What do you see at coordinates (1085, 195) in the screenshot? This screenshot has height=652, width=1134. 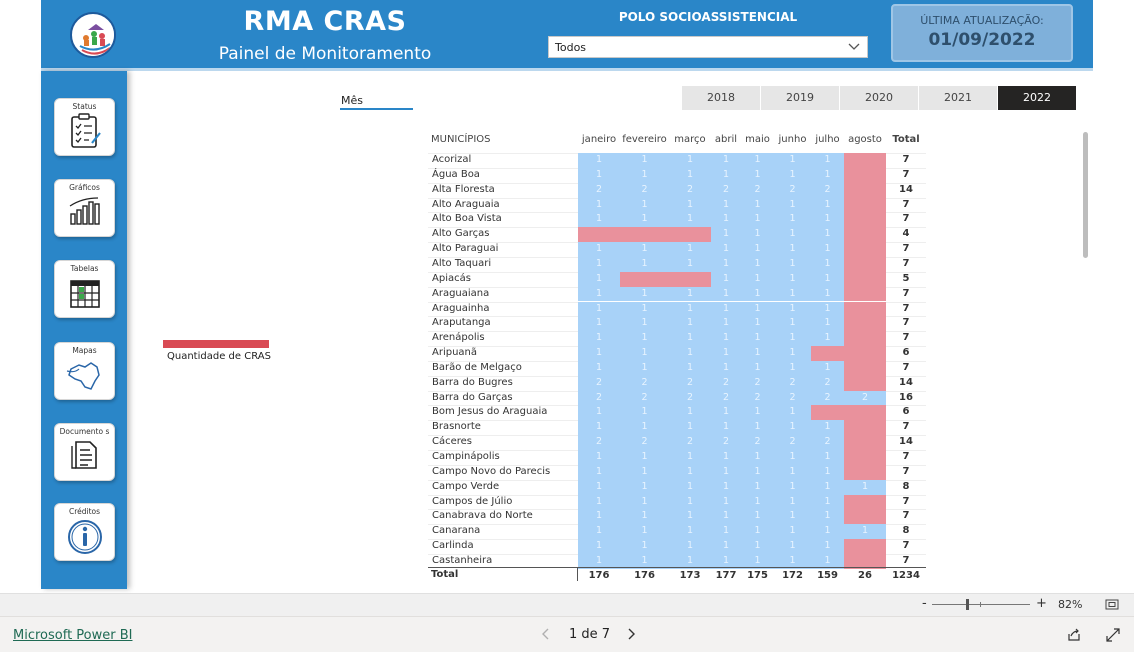 I see `matrix-scrollbar` at bounding box center [1085, 195].